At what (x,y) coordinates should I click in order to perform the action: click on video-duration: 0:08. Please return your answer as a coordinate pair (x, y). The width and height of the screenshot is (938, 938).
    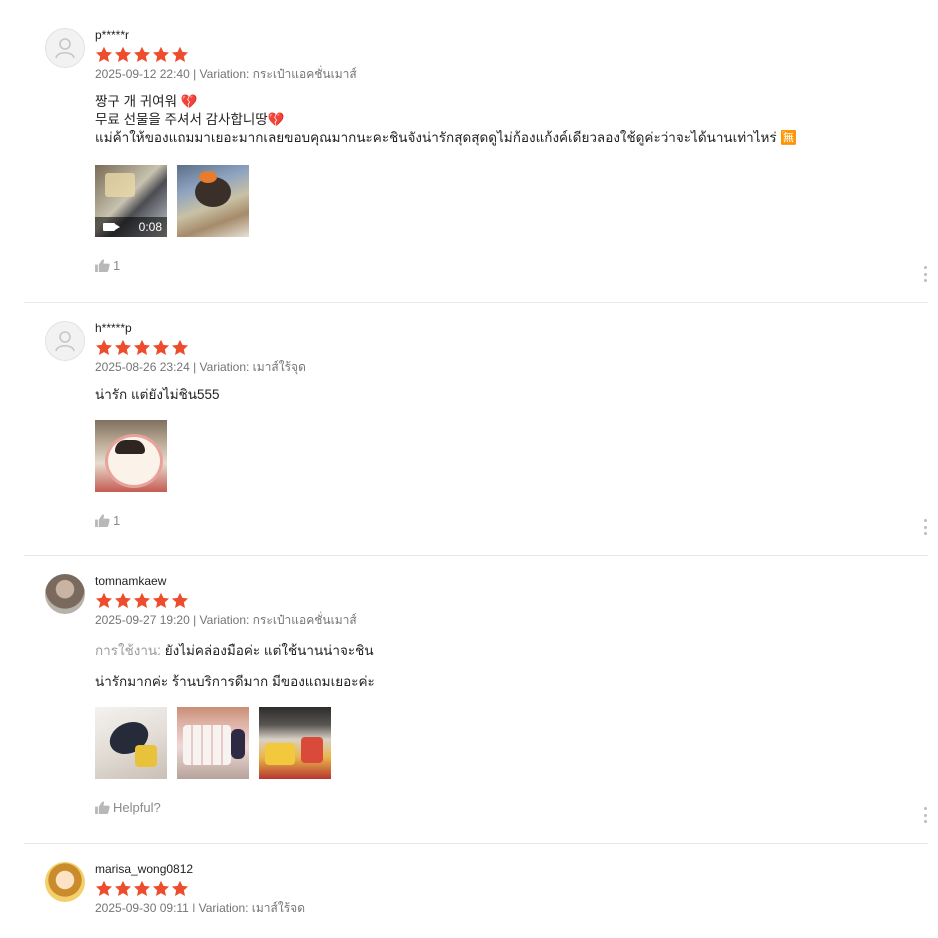
    Looking at the image, I should click on (150, 227).